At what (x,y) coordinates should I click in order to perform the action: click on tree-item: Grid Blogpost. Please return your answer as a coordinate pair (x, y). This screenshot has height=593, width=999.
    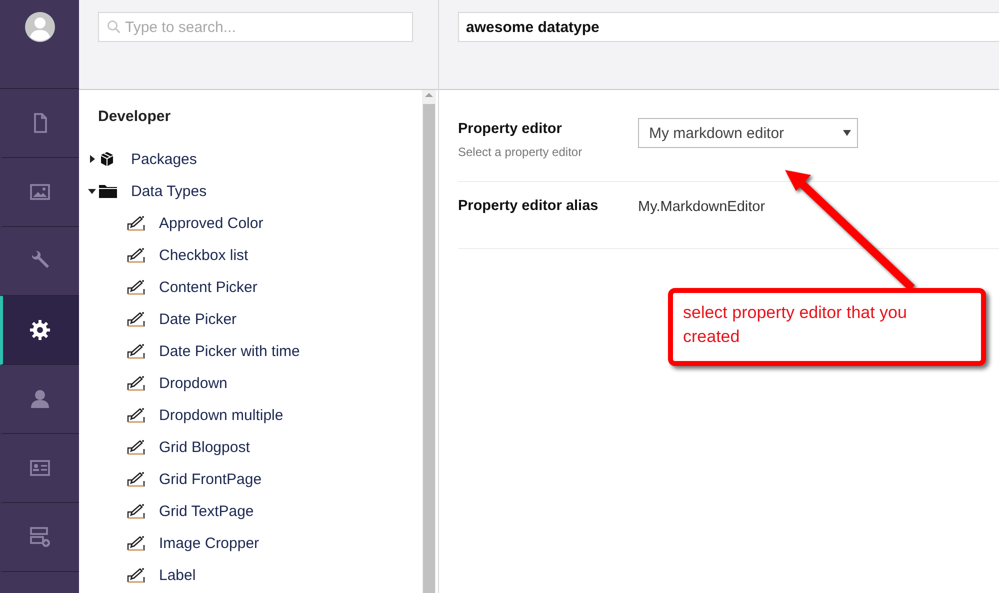
    Looking at the image, I should click on (204, 447).